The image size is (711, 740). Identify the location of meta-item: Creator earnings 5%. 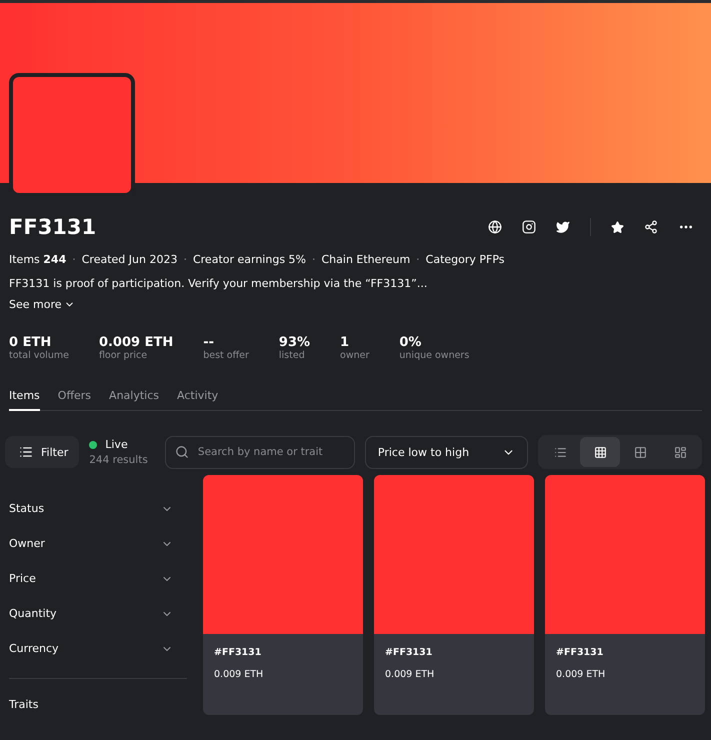
(249, 259).